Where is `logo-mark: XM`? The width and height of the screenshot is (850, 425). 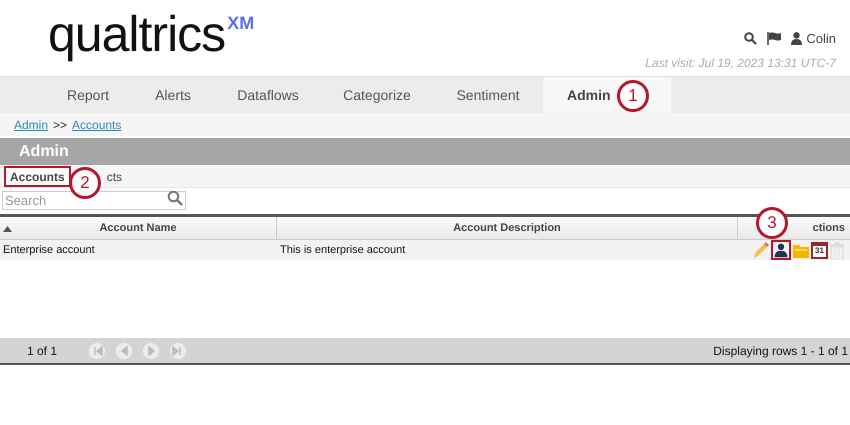 logo-mark: XM is located at coordinates (240, 23).